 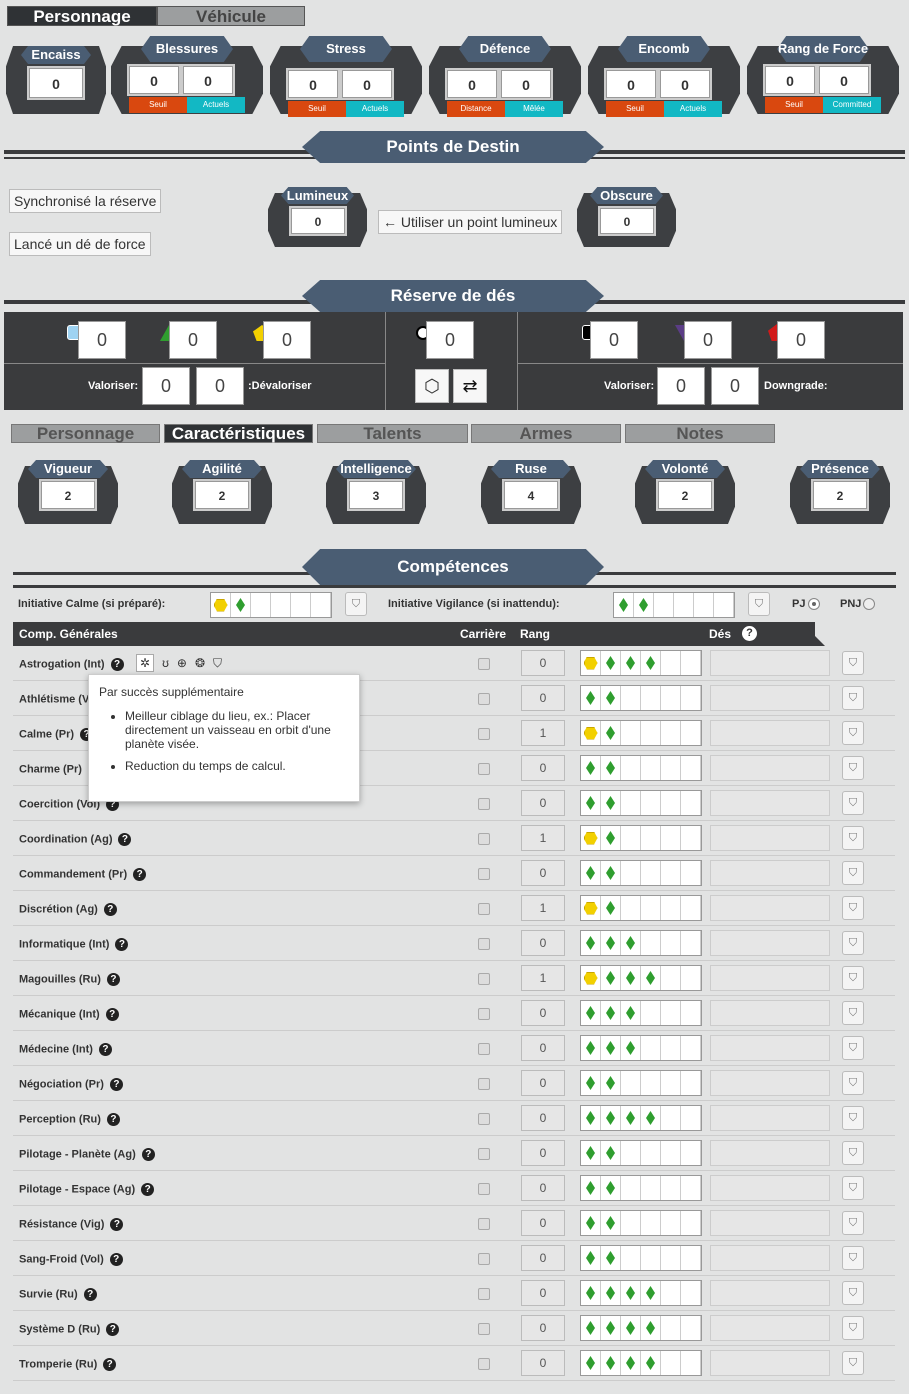 I want to click on difficulty-count: 0, so click(x=708, y=340).